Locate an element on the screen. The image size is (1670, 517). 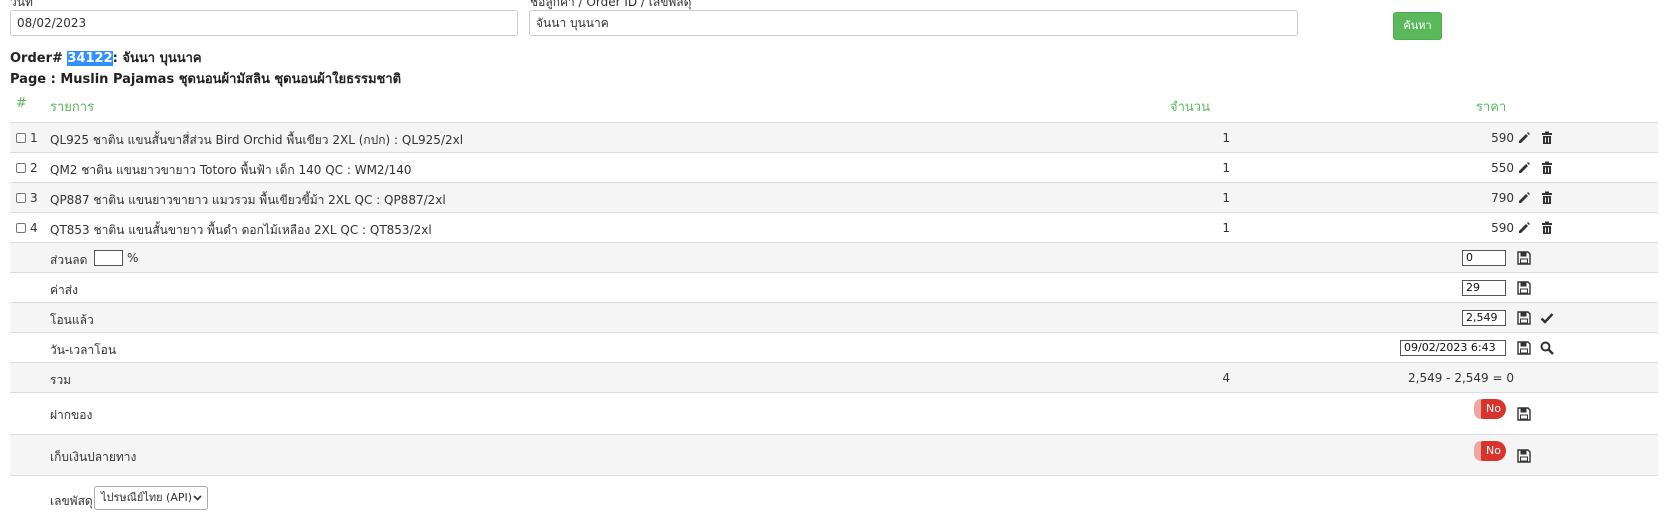
row-number: 3 is located at coordinates (34, 198).